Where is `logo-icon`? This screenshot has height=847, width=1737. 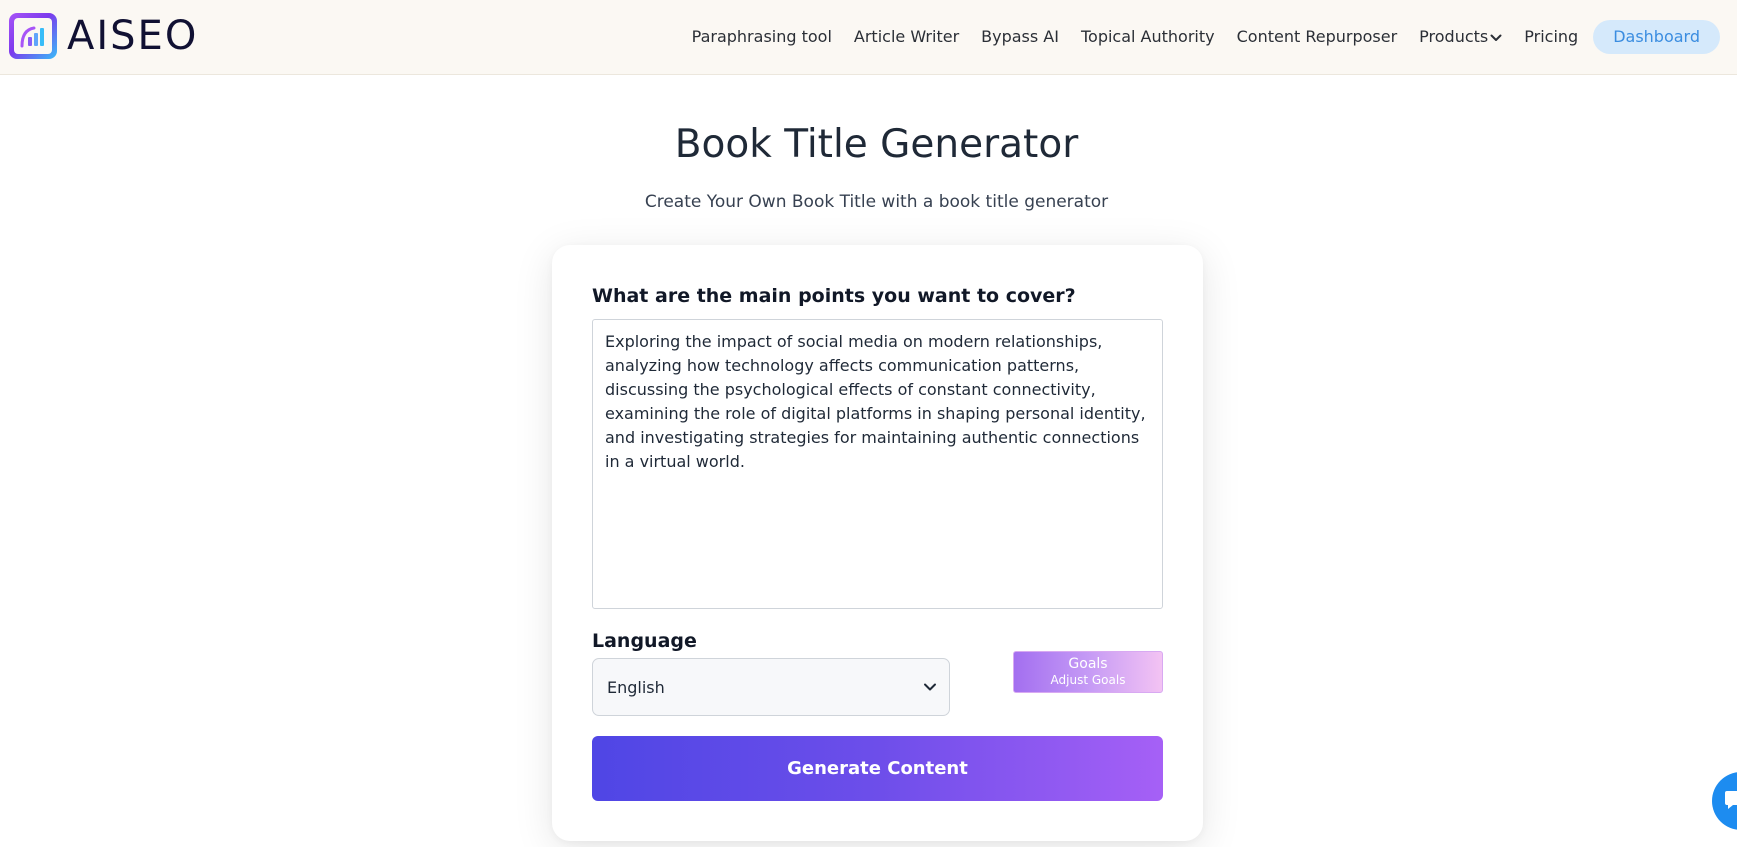 logo-icon is located at coordinates (33, 36).